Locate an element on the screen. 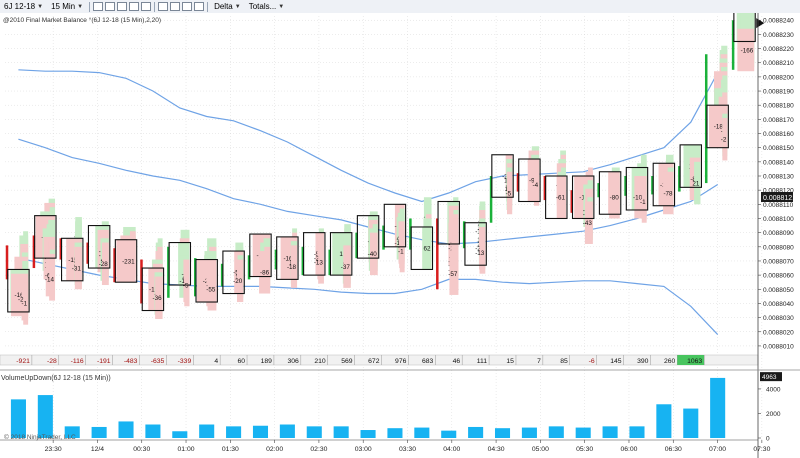  price-tick-label: 0.0088130 is located at coordinates (778, 177).